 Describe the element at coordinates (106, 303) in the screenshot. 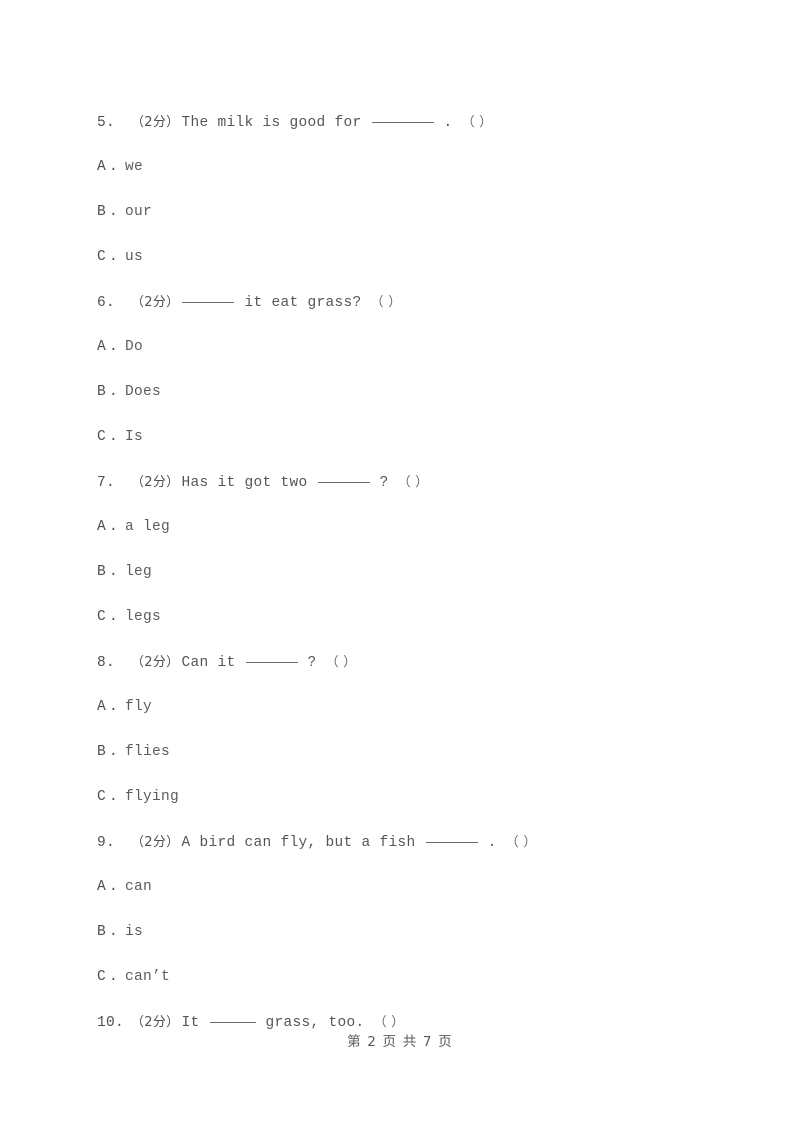

I see `question-number: 6.` at that location.